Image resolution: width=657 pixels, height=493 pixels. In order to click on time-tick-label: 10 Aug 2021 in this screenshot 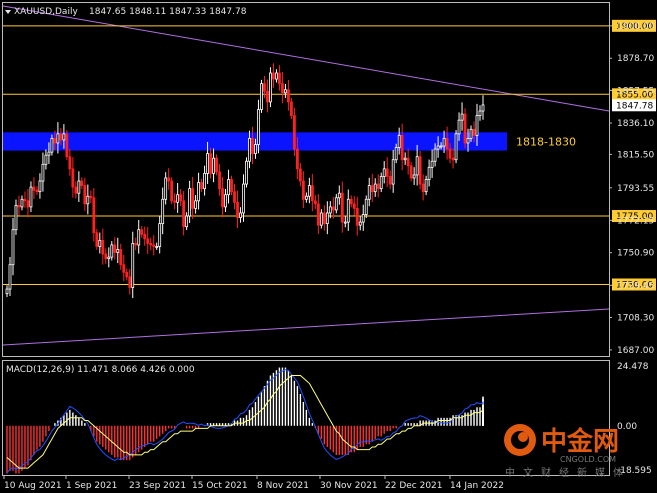, I will do `click(33, 486)`.